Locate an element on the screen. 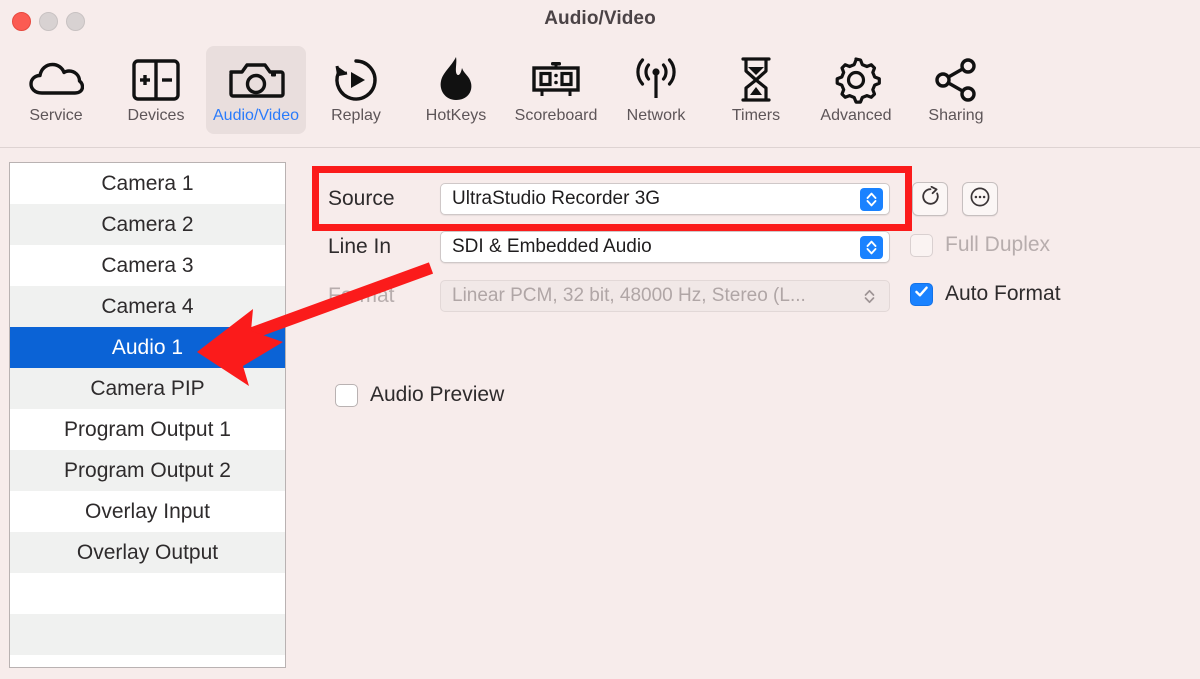 The height and width of the screenshot is (679, 1200). toolbar-item-sharing: Sharing is located at coordinates (956, 90).